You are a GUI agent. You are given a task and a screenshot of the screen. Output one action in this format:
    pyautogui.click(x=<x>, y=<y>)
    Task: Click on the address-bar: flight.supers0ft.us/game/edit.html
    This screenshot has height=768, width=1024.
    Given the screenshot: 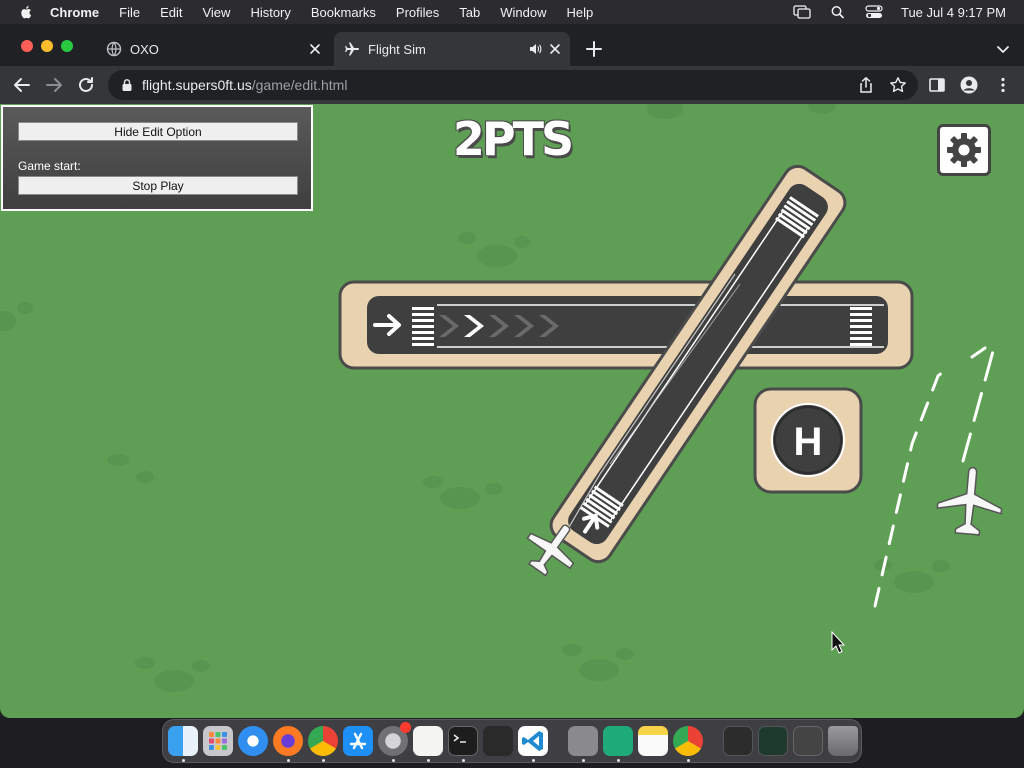 What is the action you would take?
    pyautogui.click(x=513, y=85)
    